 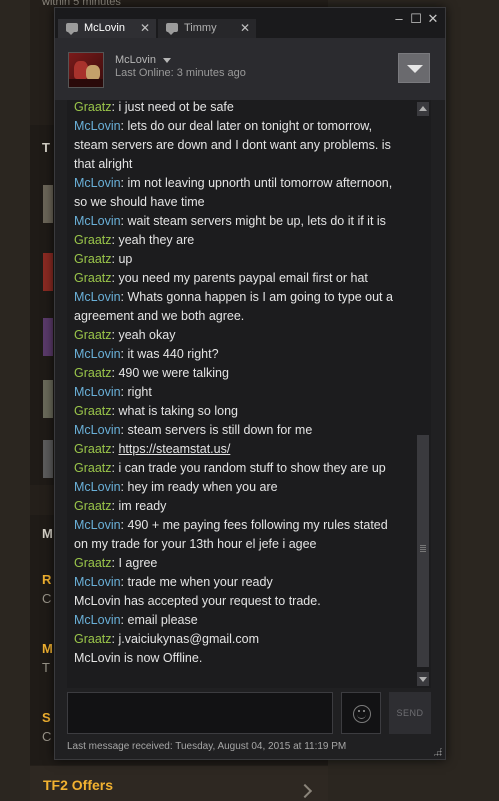 I want to click on background-letter: C, so click(x=47, y=598).